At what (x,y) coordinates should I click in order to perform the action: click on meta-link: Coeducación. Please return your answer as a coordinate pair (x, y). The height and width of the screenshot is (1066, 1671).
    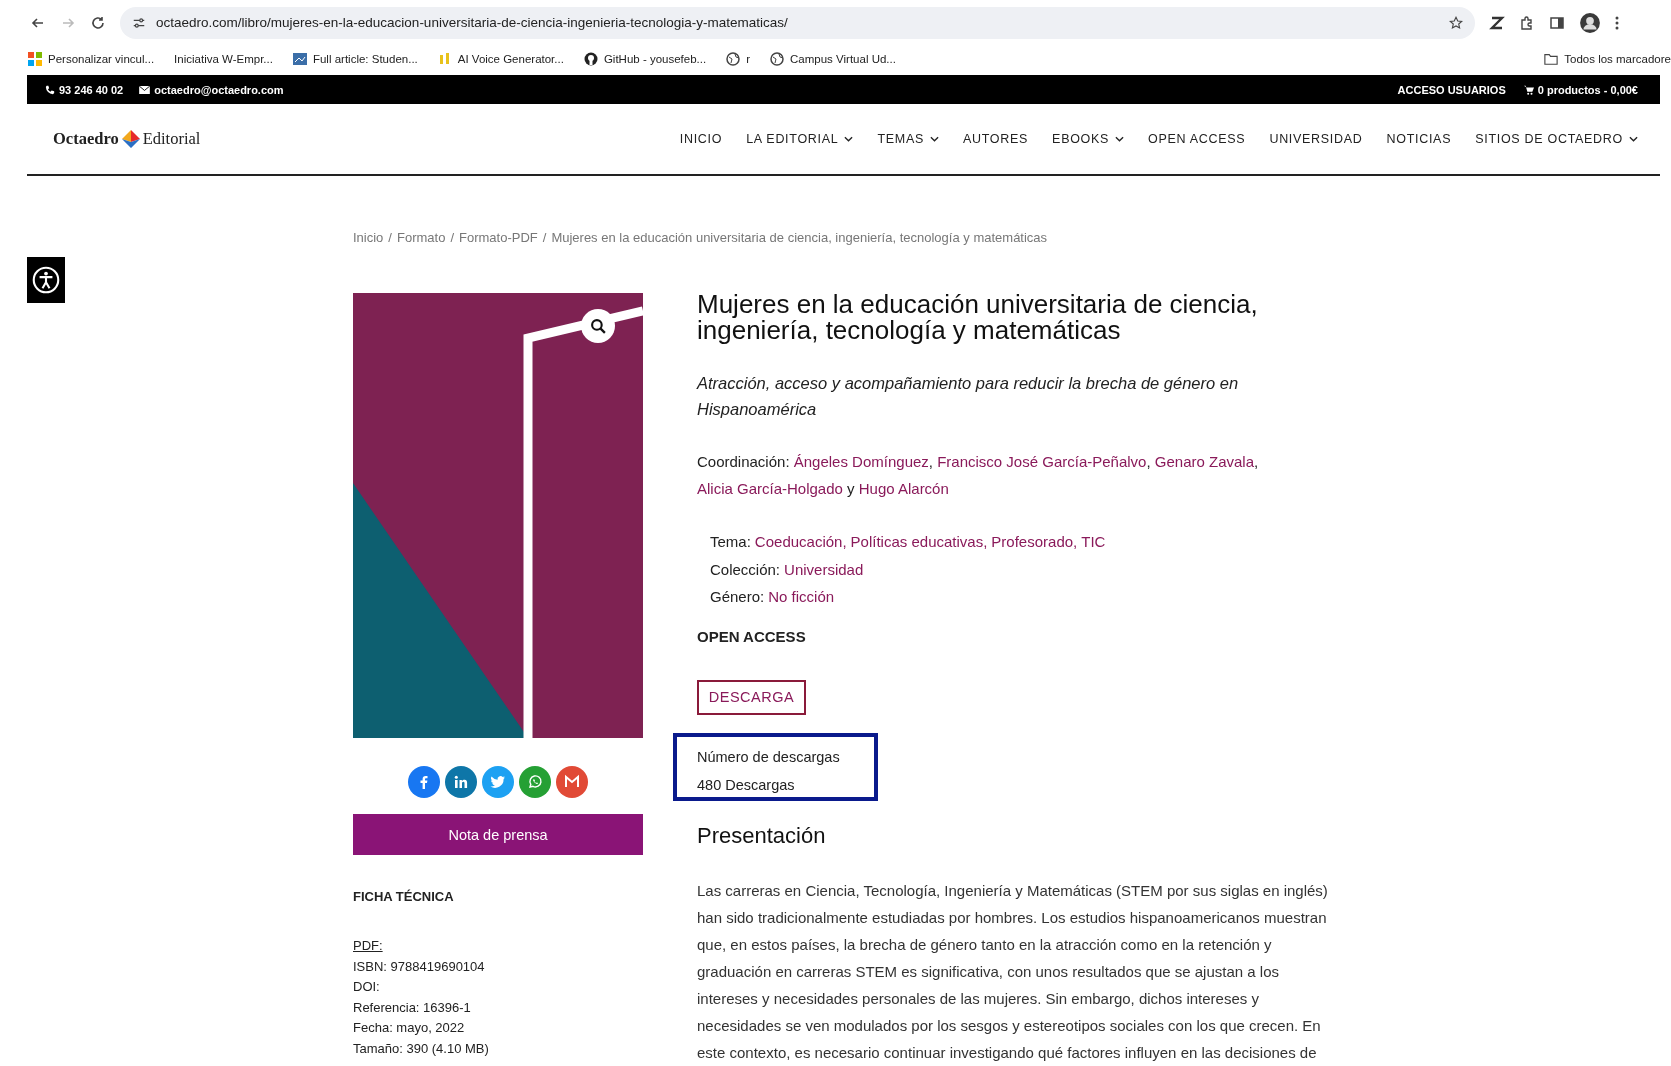
    Looking at the image, I should click on (798, 541).